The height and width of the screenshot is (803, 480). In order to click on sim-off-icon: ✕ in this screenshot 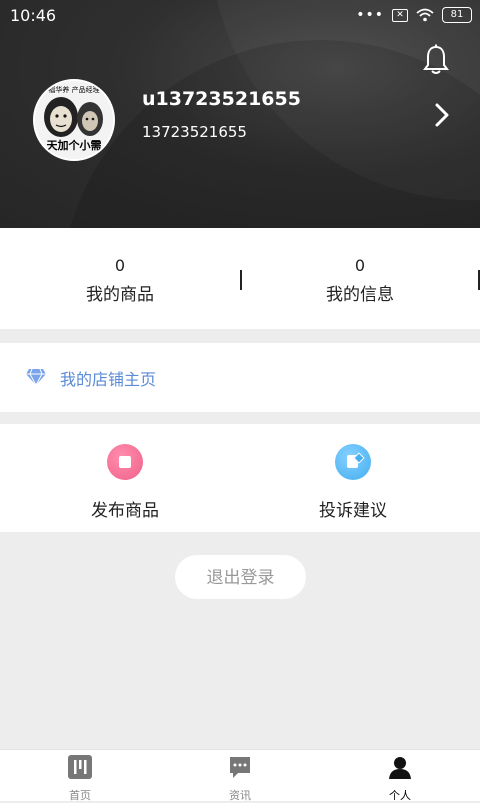, I will do `click(400, 15)`.